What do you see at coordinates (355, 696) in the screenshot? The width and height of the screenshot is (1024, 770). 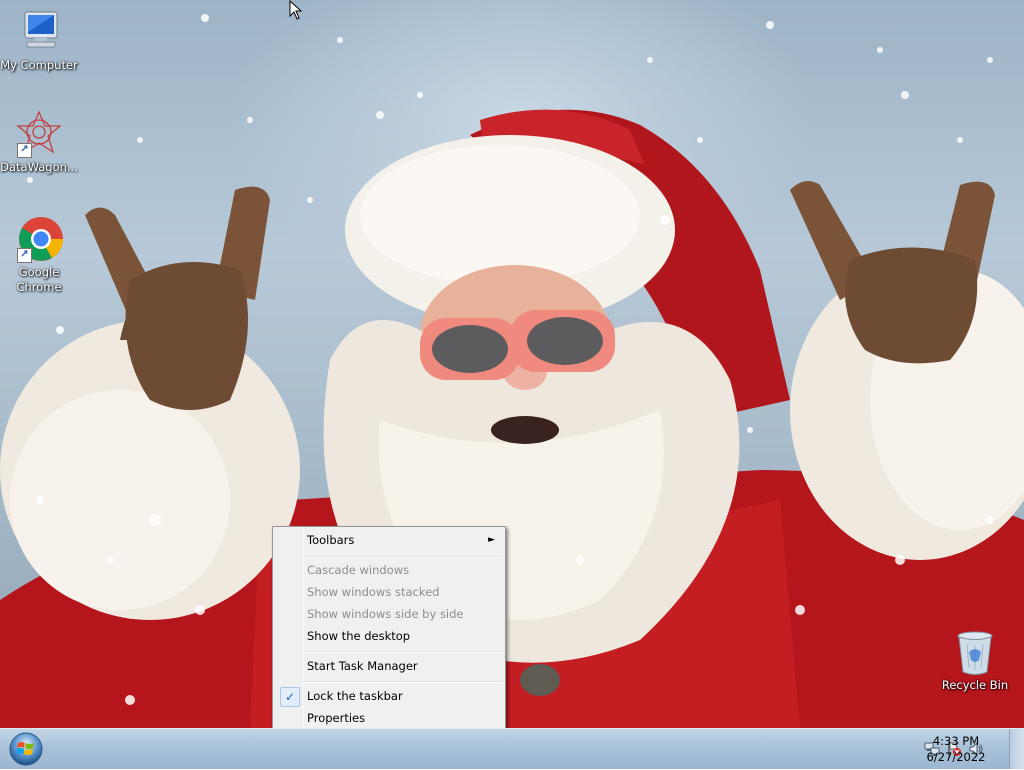 I see `menu-item-label: Lock the taskbar` at bounding box center [355, 696].